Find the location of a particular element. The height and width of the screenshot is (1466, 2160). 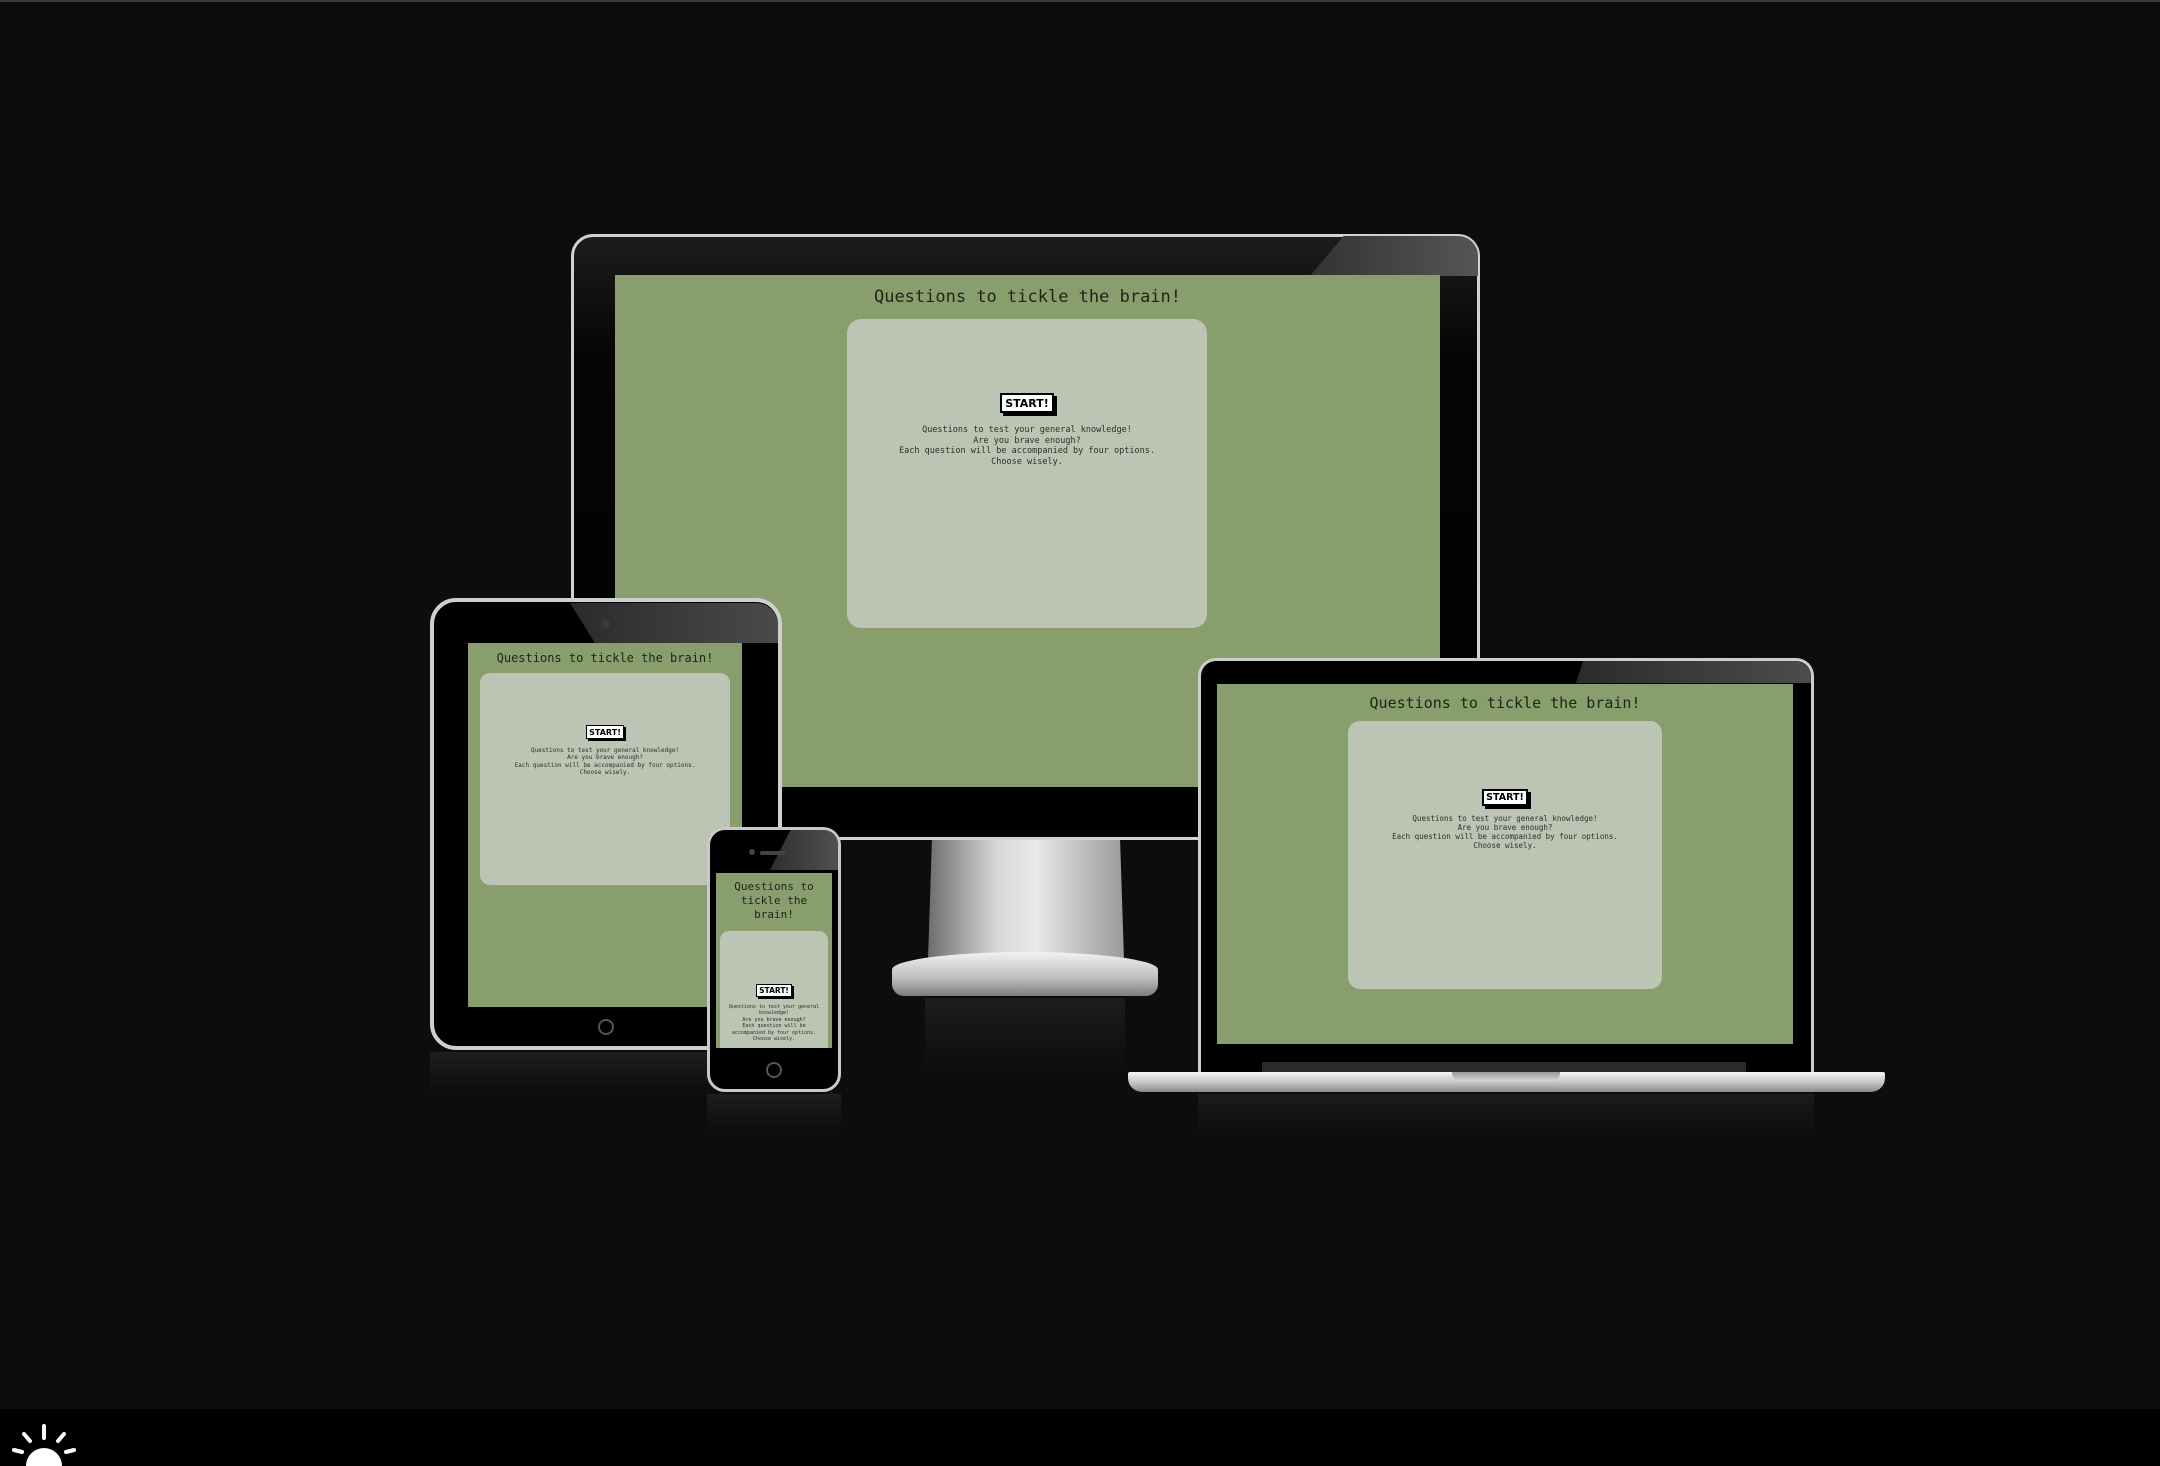

phone-speaker is located at coordinates (773, 853).